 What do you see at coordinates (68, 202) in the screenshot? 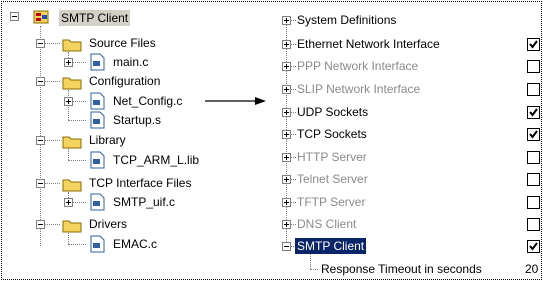
I see `expand-smtp-uif-toggle` at bounding box center [68, 202].